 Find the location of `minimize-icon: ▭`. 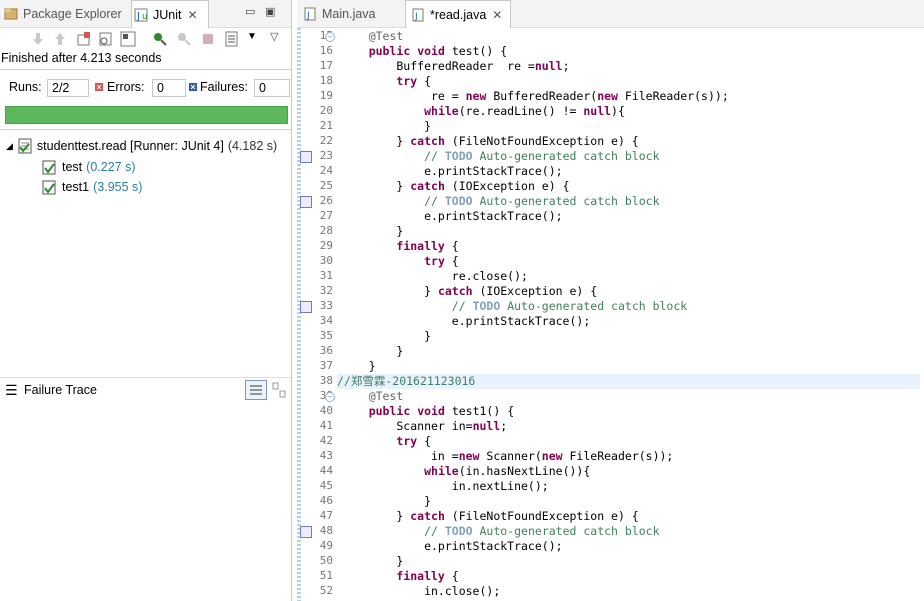

minimize-icon: ▭ is located at coordinates (250, 11).